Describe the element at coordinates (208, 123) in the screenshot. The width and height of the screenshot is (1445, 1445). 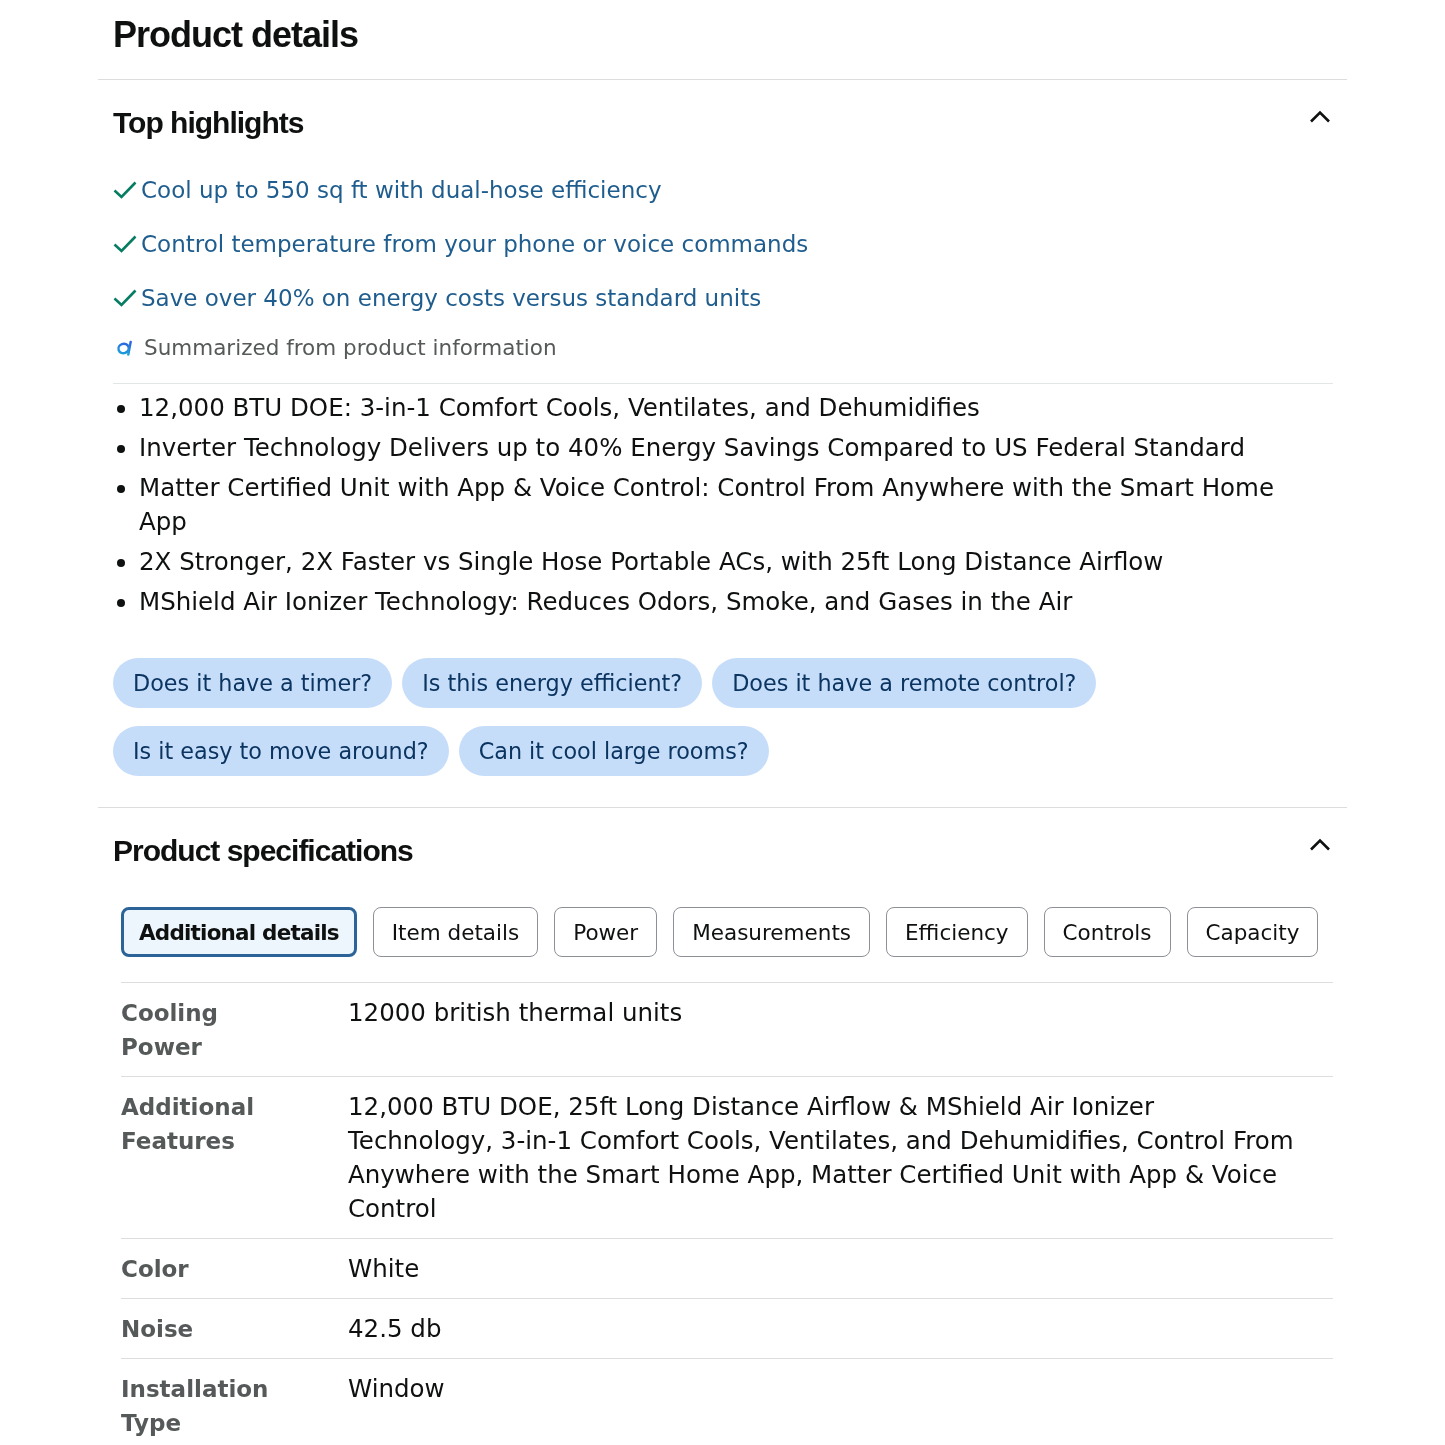
I see `section-title: Top highlights` at that location.